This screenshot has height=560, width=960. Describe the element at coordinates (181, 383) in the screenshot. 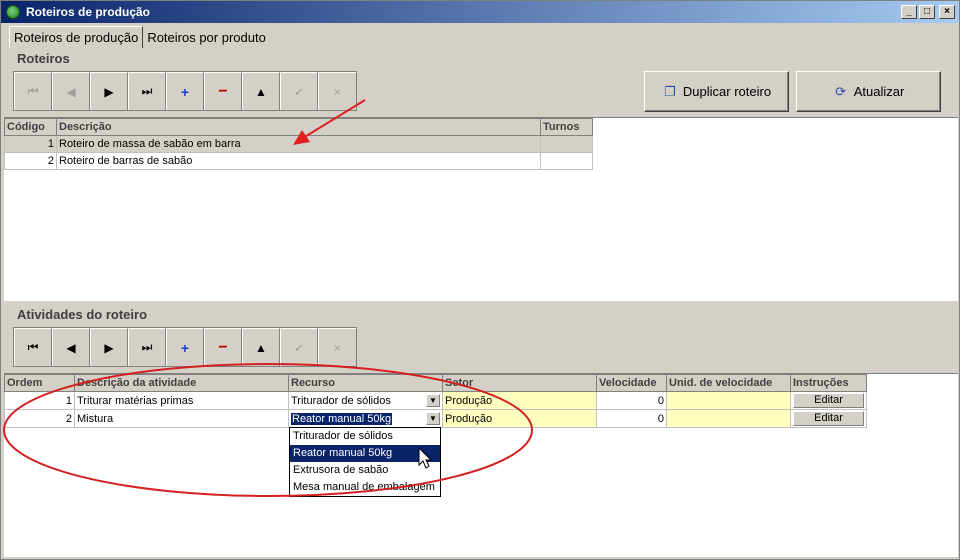

I see `column-header-descricao-atividade: Descrição da atividade` at that location.